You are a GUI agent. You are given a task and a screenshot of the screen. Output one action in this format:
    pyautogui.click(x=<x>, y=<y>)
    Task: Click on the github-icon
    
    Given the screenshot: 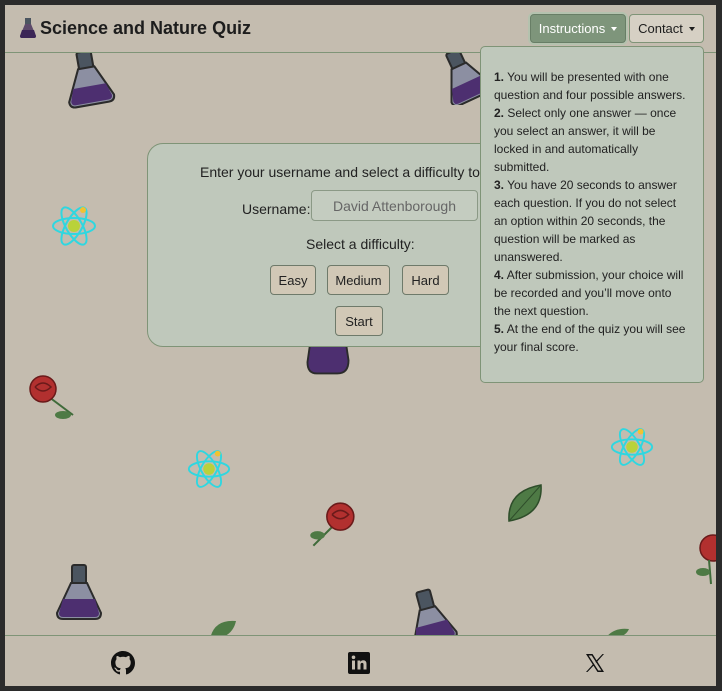 What is the action you would take?
    pyautogui.click(x=123, y=663)
    